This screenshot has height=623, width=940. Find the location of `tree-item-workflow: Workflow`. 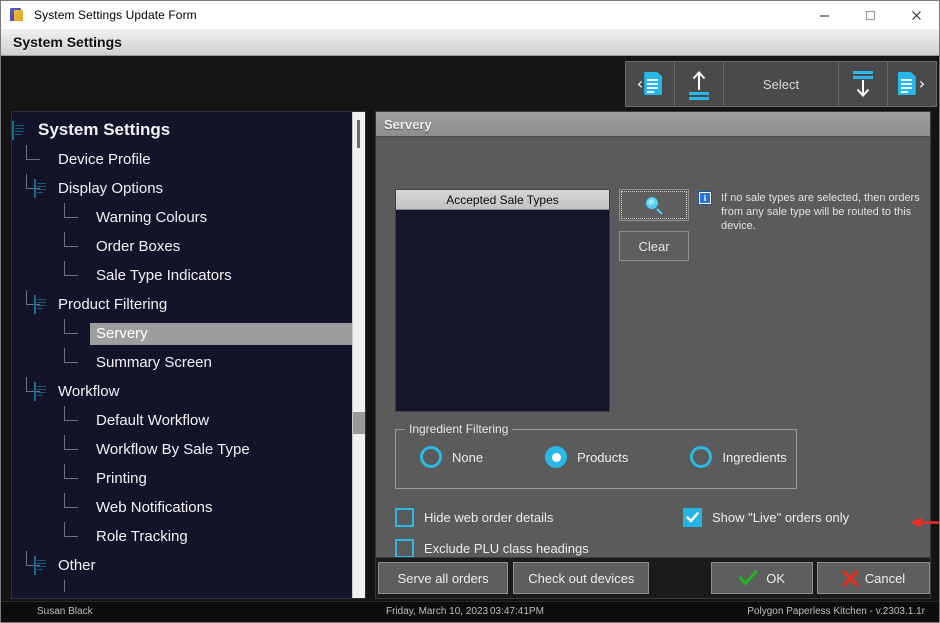

tree-item-workflow: Workflow is located at coordinates (183, 391).